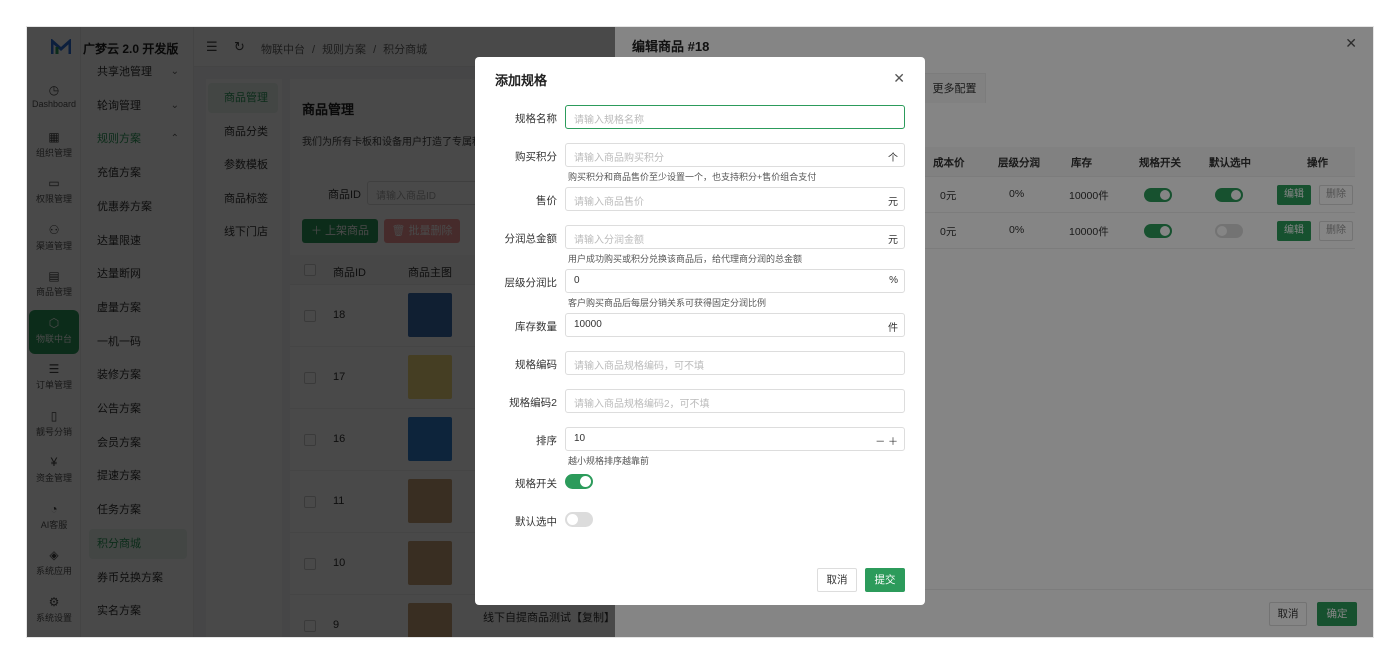  What do you see at coordinates (533, 403) in the screenshot?
I see `spec-code2-label: 规格编码2` at bounding box center [533, 403].